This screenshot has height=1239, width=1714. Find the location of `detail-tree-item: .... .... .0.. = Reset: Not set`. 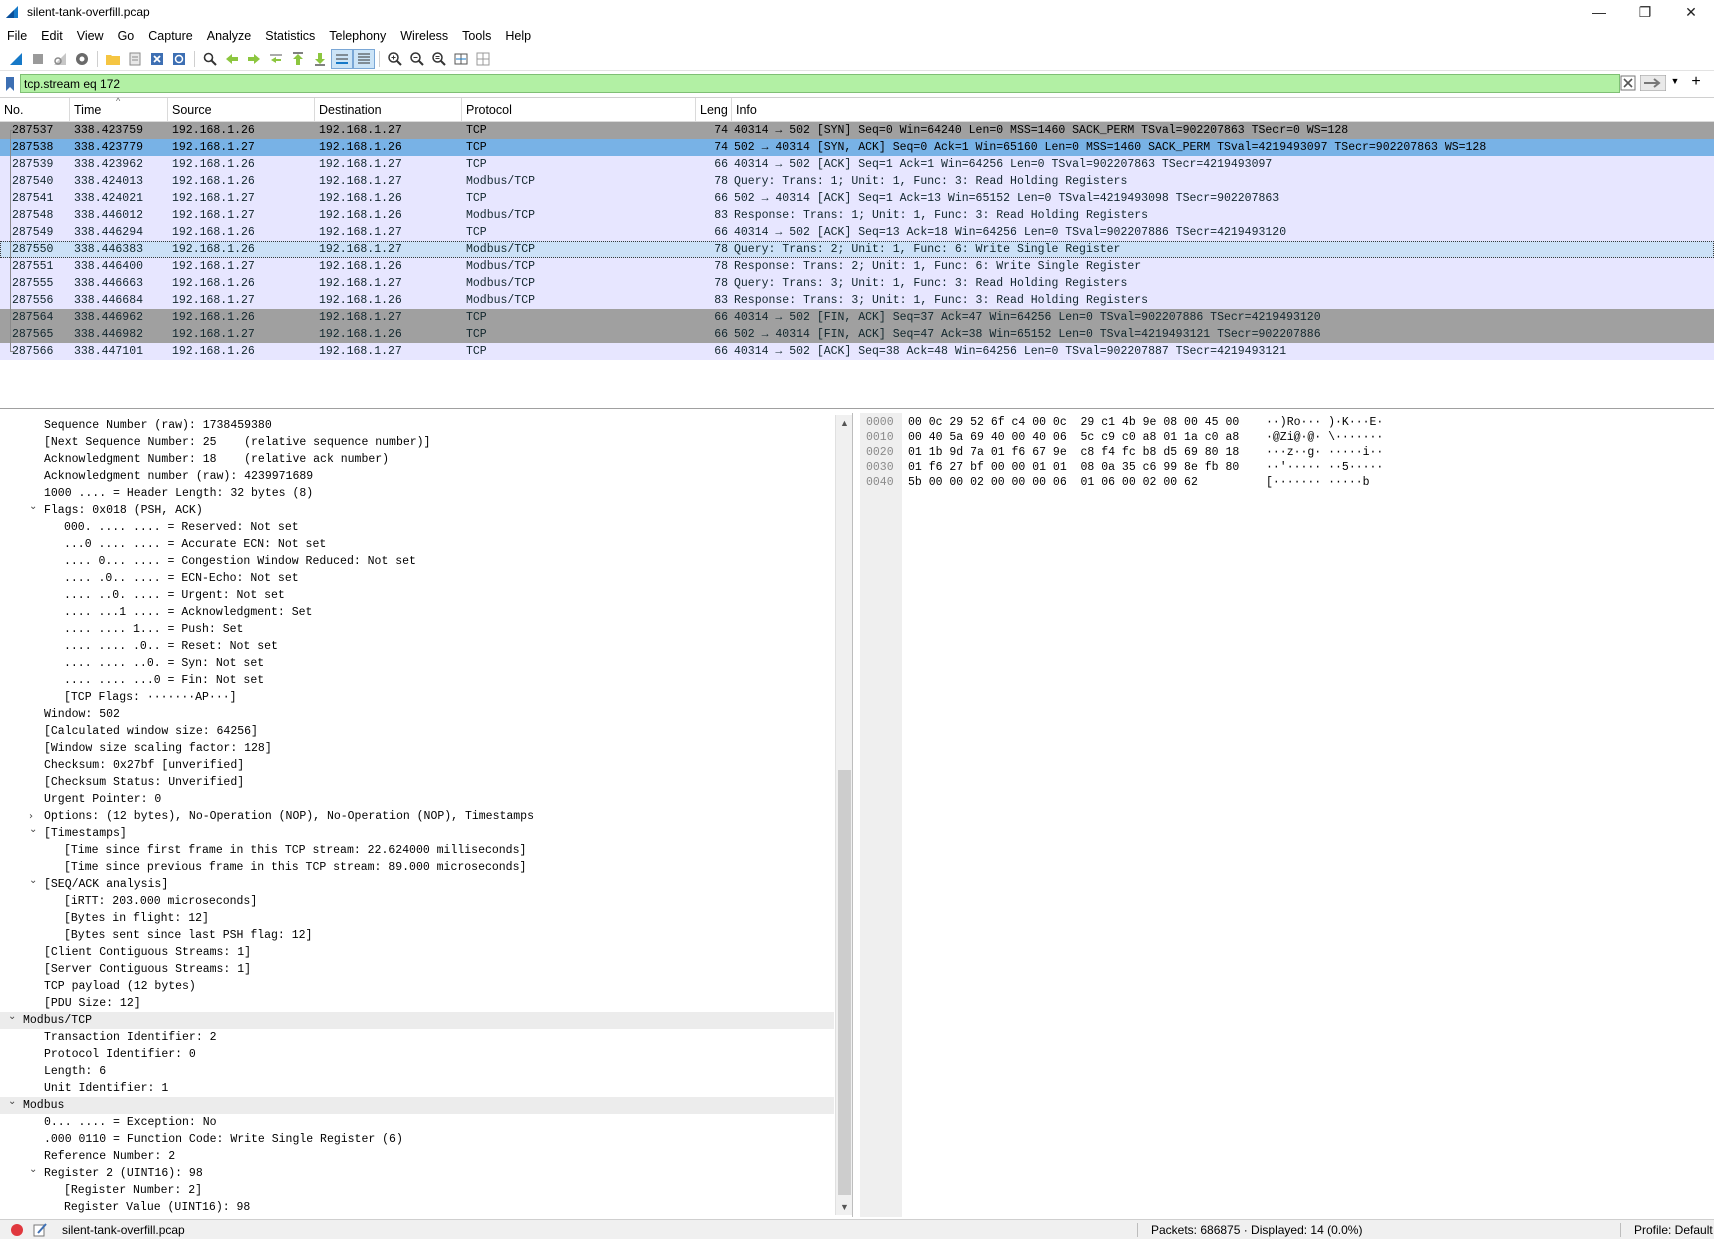

detail-tree-item: .... .... .0.. = Reset: Not set is located at coordinates (417, 646).